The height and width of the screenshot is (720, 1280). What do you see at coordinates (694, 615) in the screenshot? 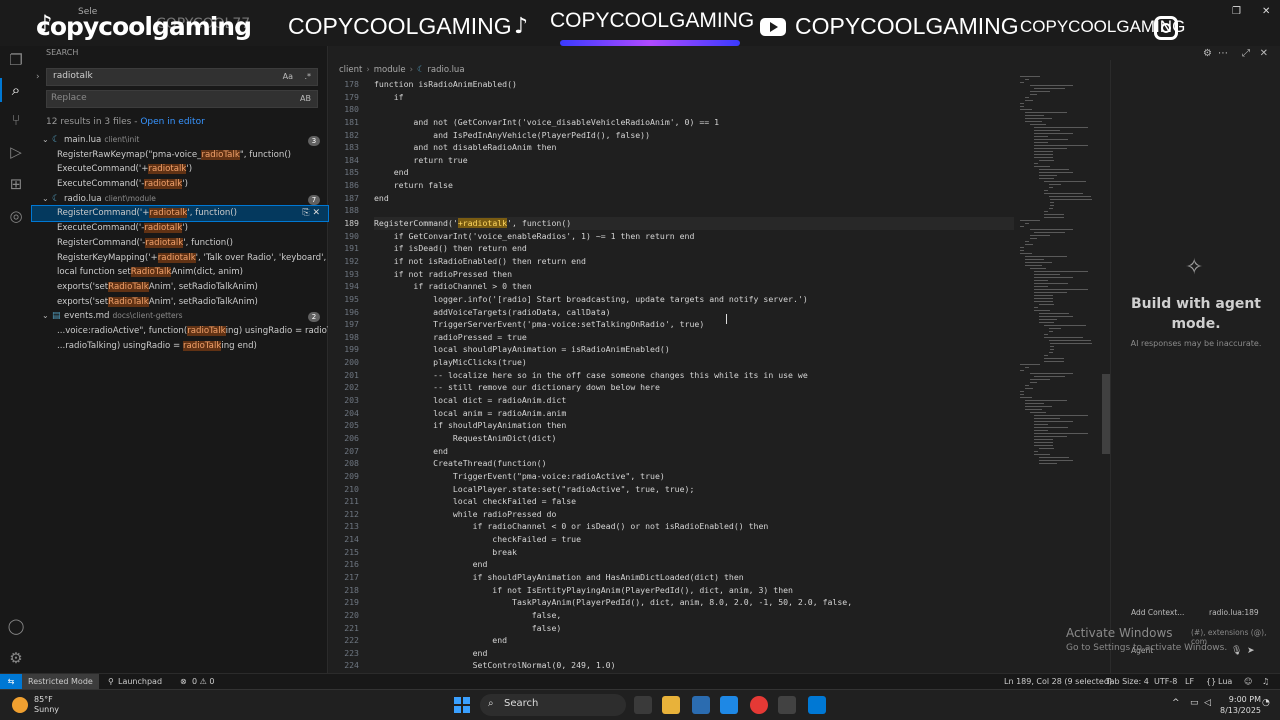
I see `code-line: false,` at bounding box center [694, 615].